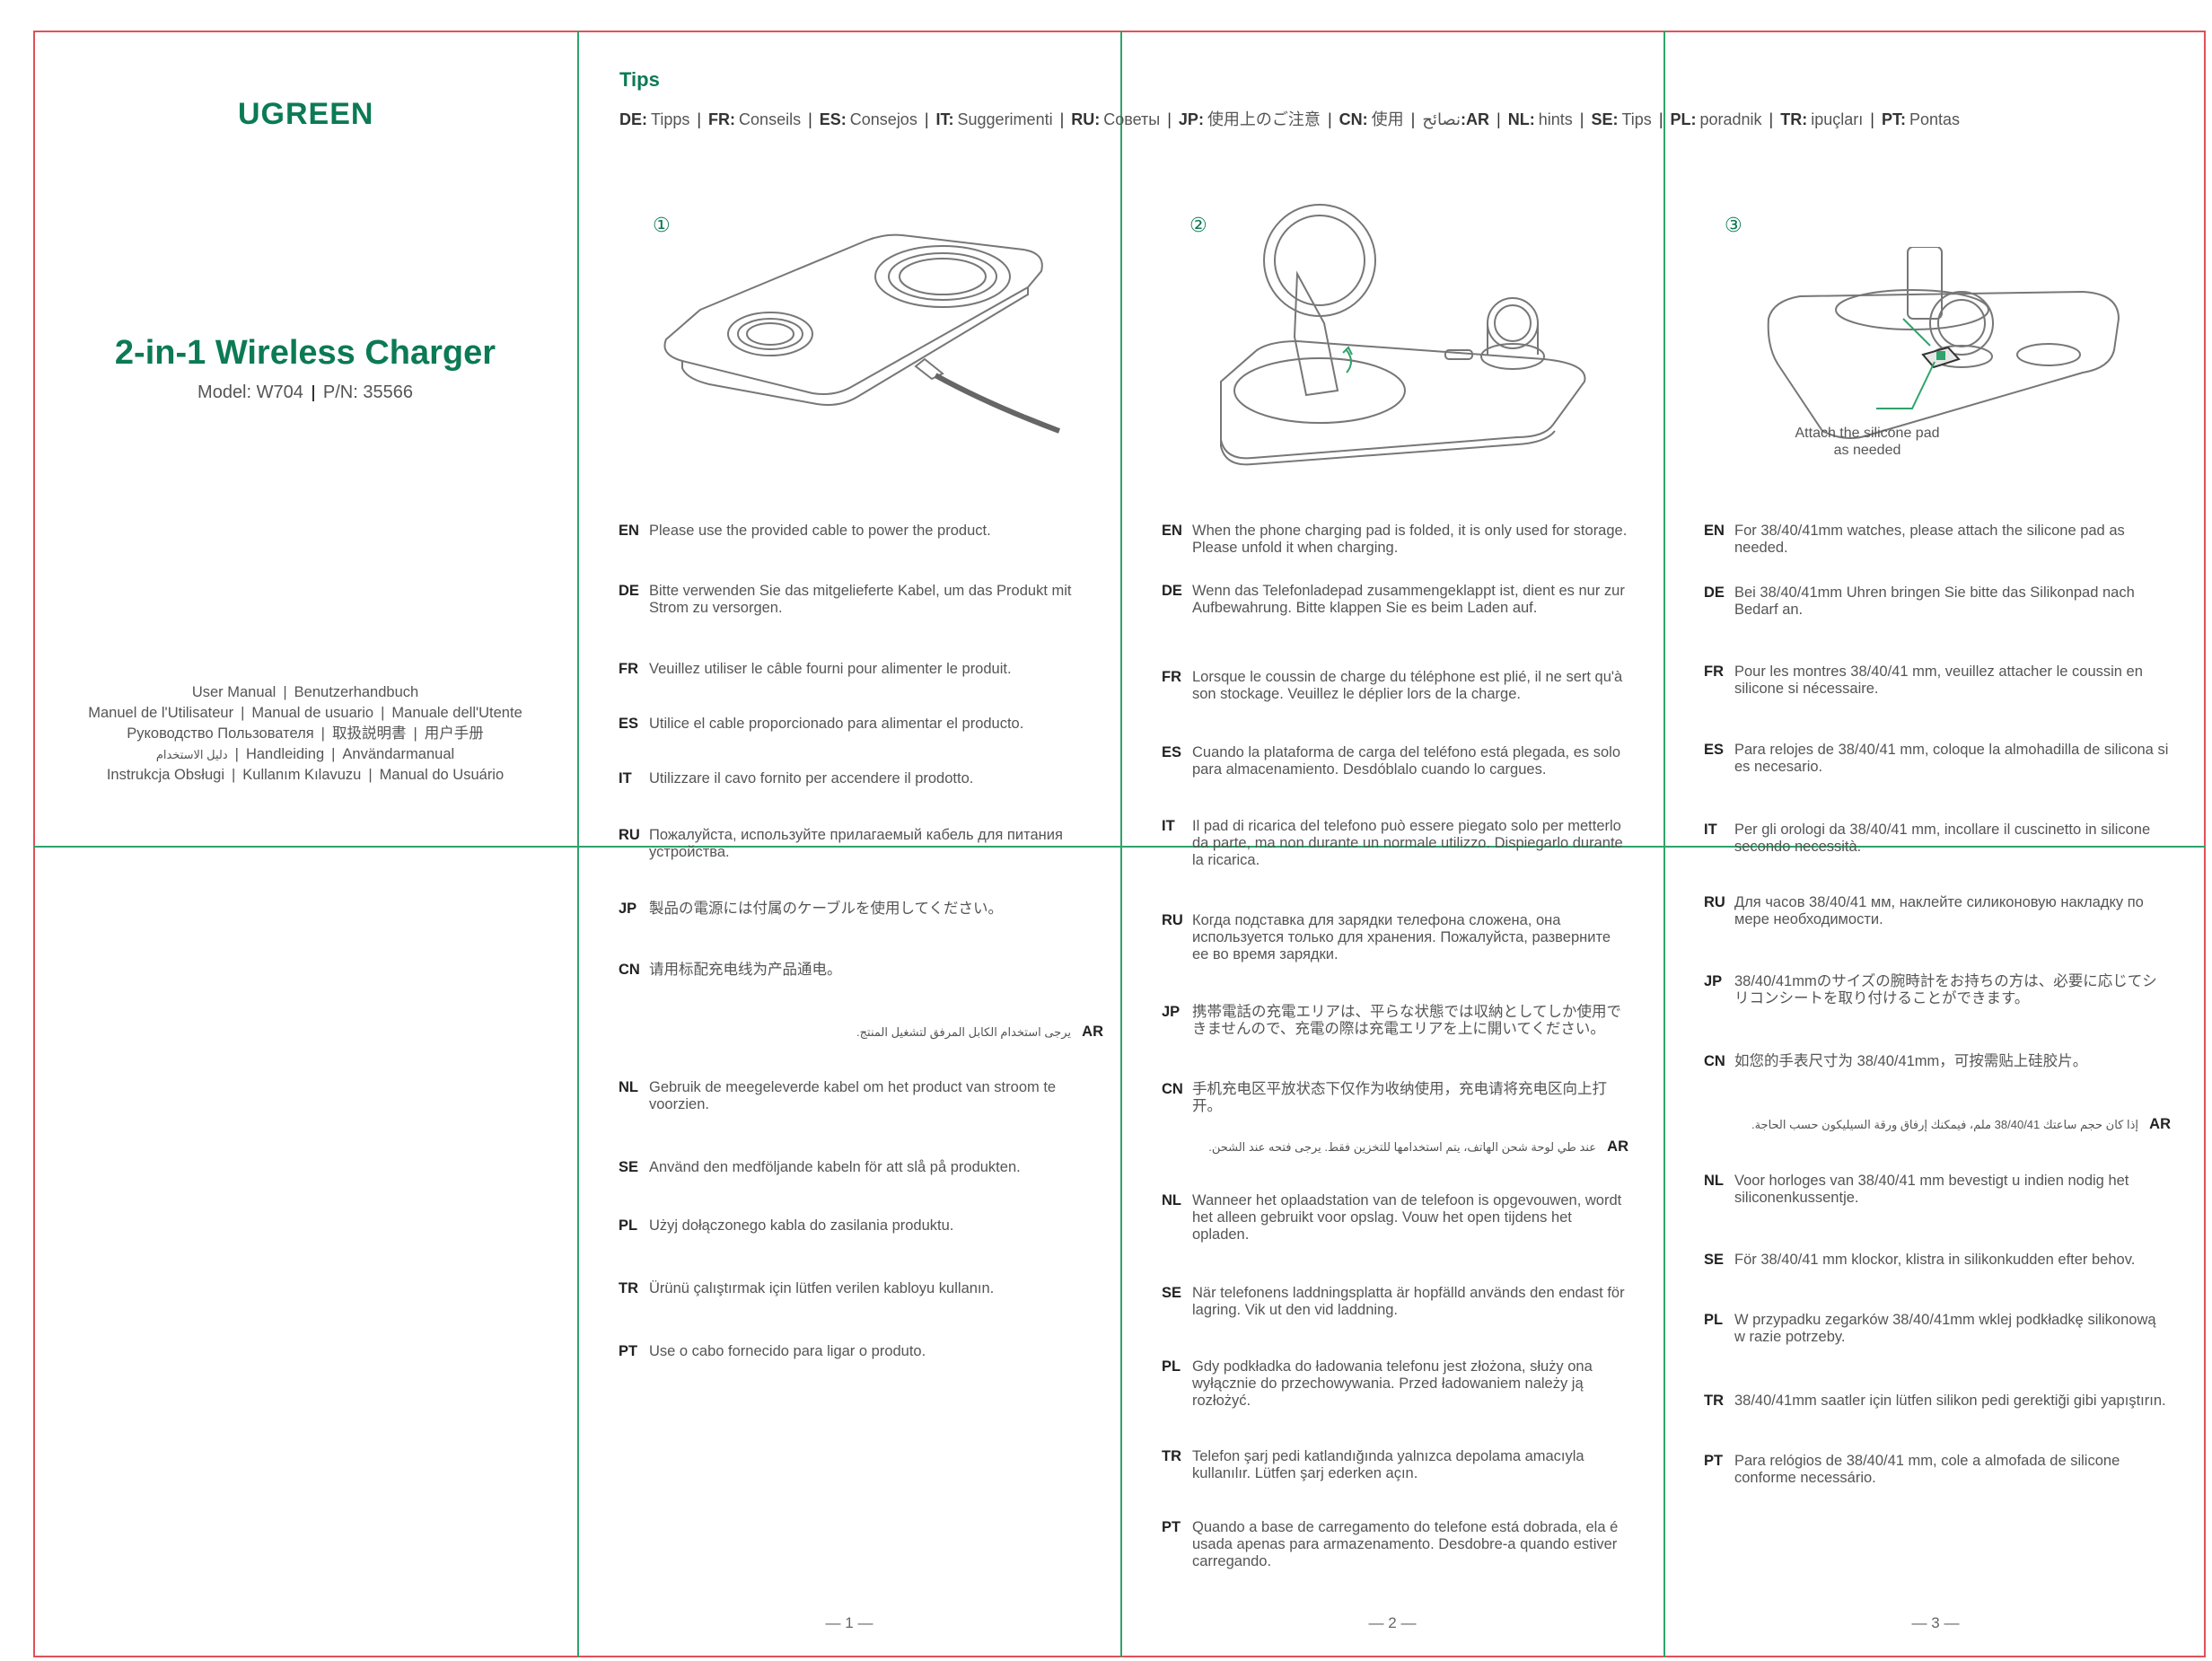  I want to click on instruction-text: 手机充电区平放状态下仅作为收纳使用，充电请将充电区向上打开。, so click(1399, 1097).